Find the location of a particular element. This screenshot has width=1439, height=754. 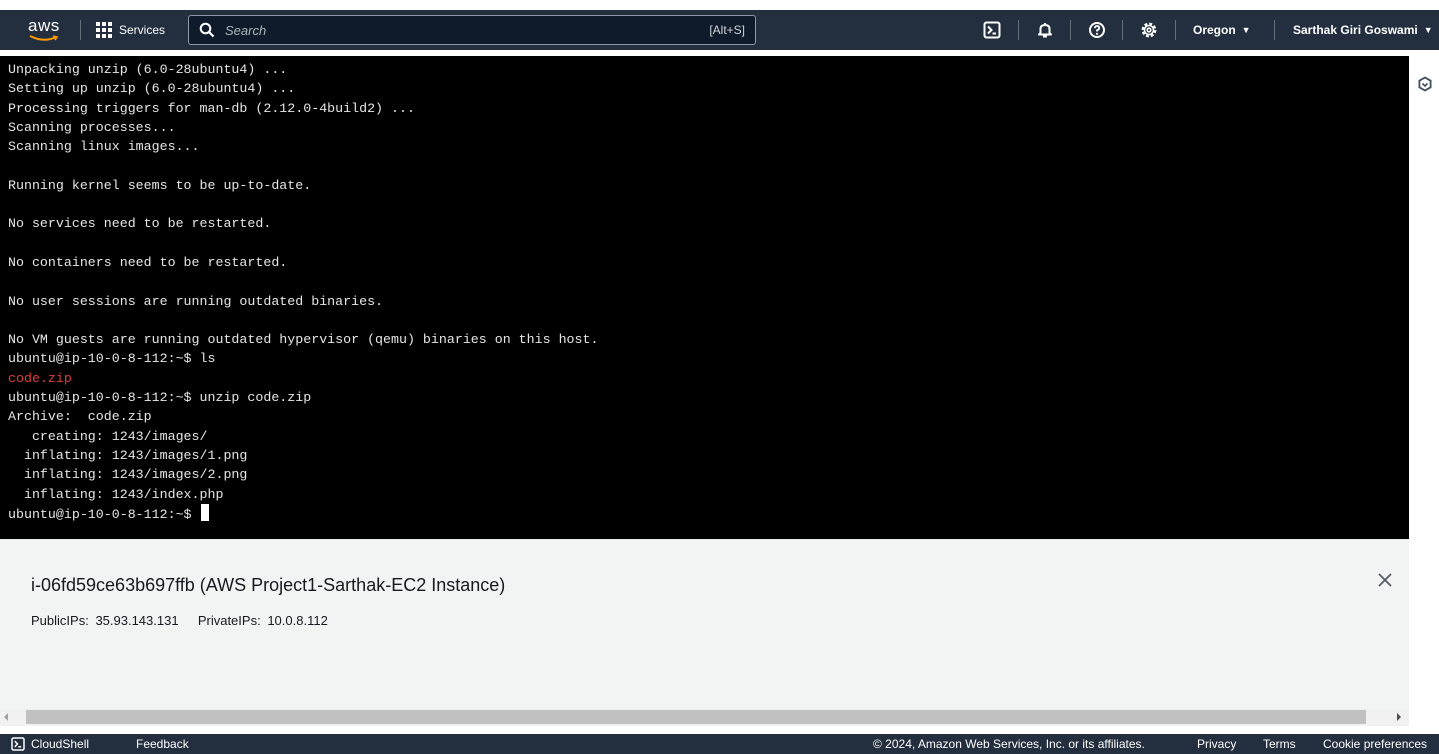

aws-logo-text: aws is located at coordinates (44, 25).